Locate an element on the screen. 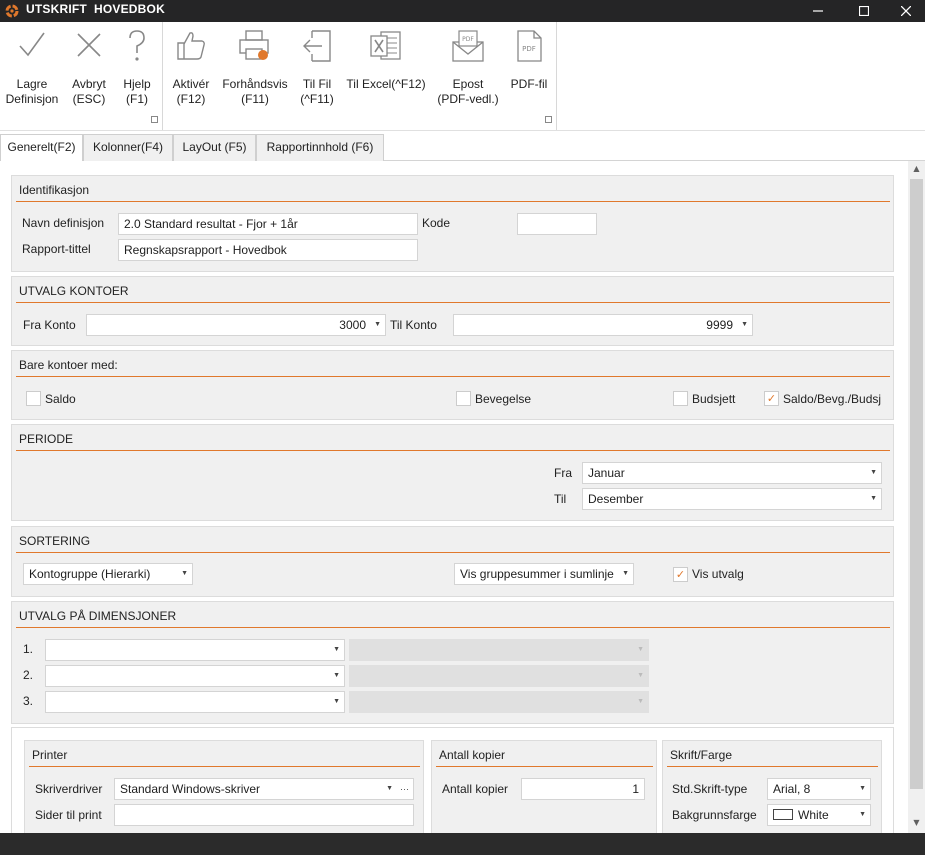 This screenshot has height=855, width=925. vis-utvalg-label: Vis utvalg is located at coordinates (718, 574).